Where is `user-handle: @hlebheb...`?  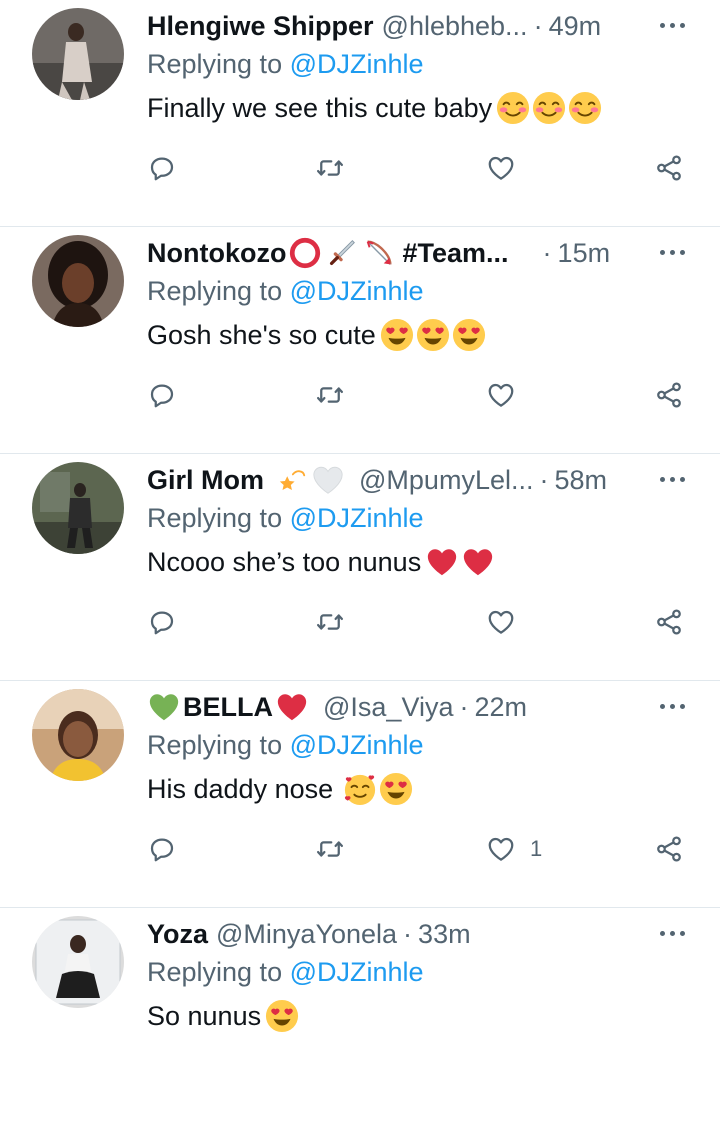
user-handle: @hlebheb... is located at coordinates (455, 26).